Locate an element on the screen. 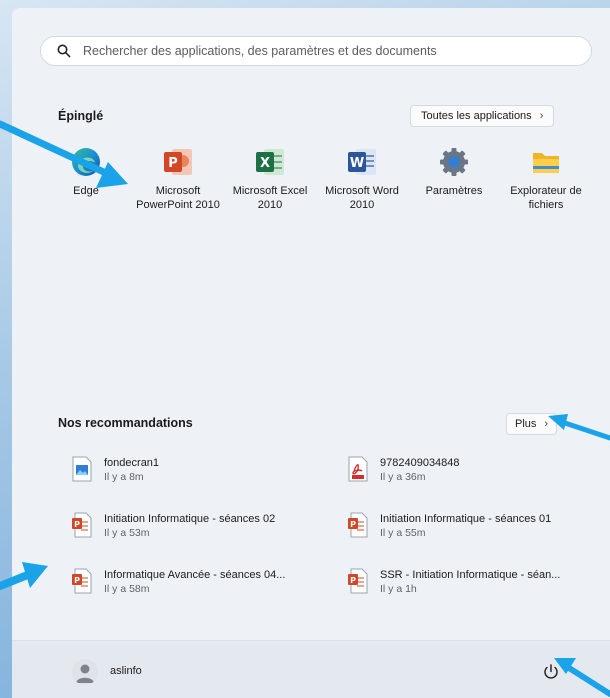 This screenshot has height=698, width=610. user-name: aslinfo is located at coordinates (126, 671).